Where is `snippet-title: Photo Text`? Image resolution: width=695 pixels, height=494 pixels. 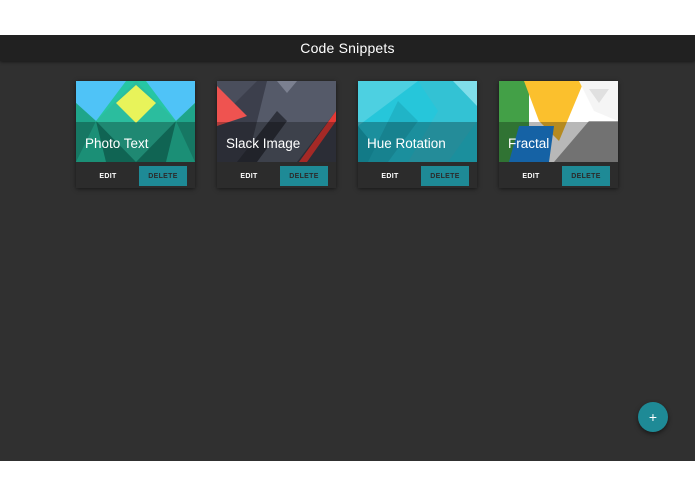 snippet-title: Photo Text is located at coordinates (117, 143).